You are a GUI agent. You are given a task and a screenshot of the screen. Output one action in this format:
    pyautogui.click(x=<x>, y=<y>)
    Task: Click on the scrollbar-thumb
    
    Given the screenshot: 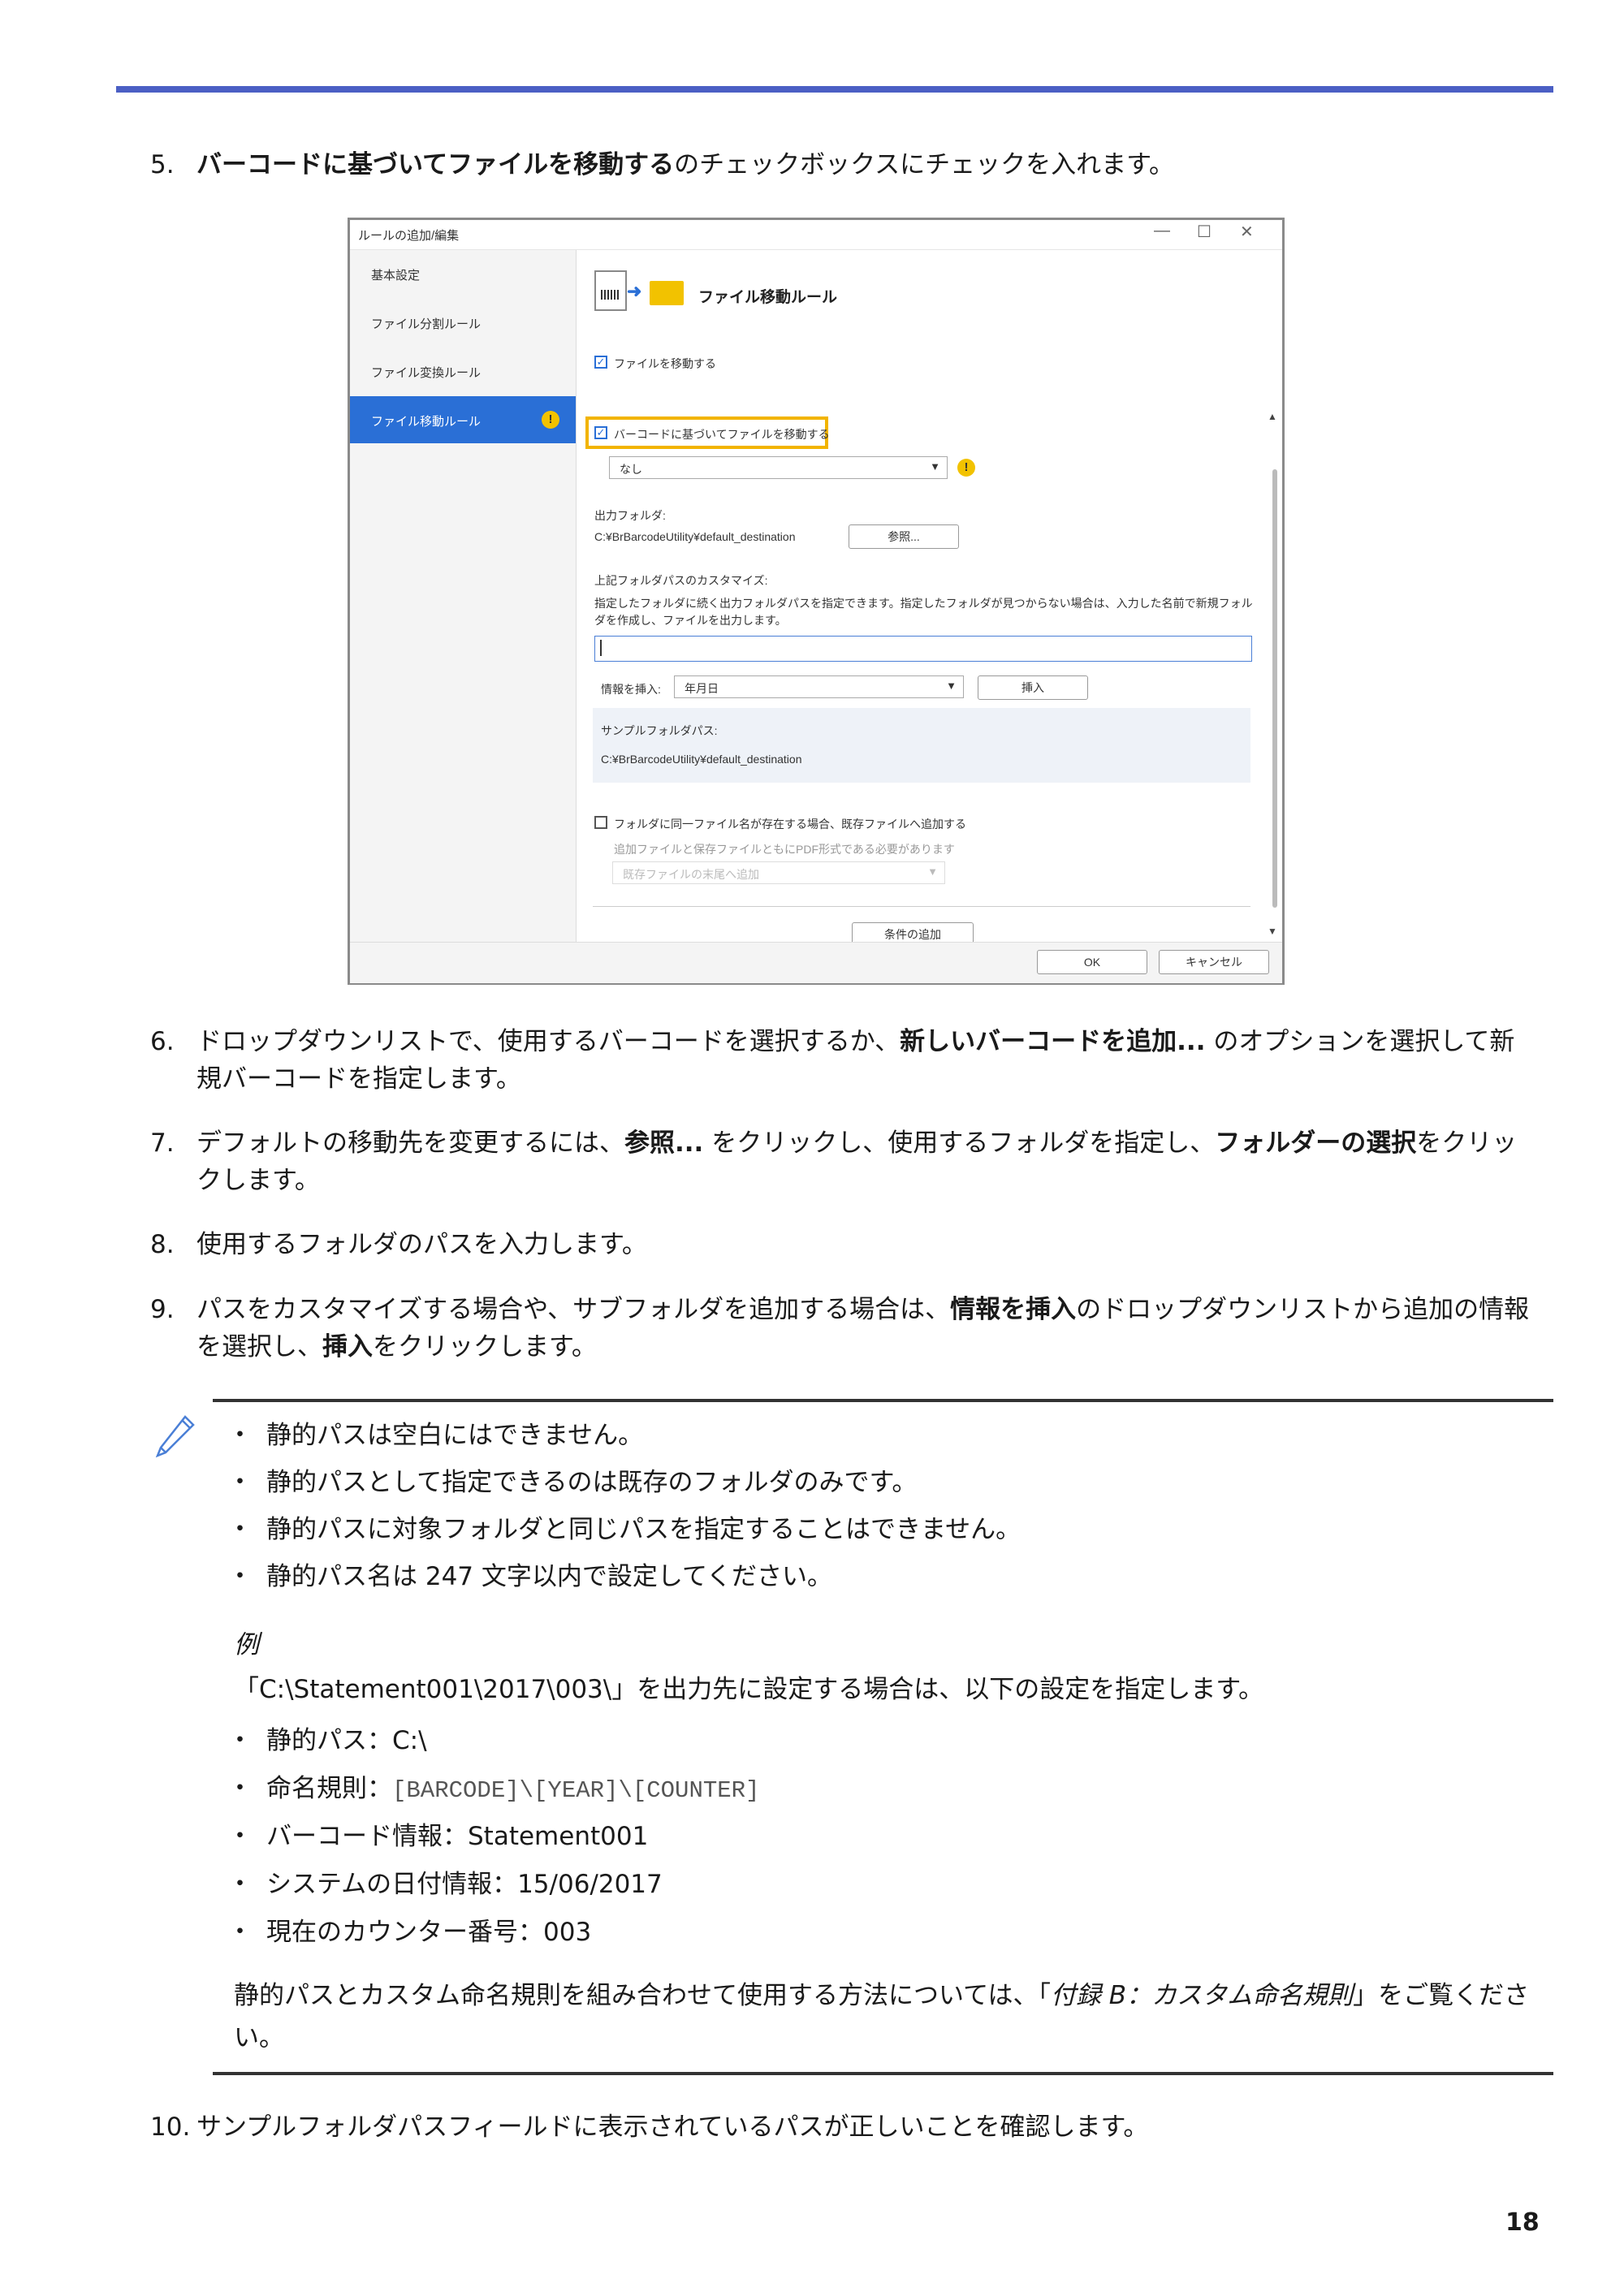 What is the action you would take?
    pyautogui.click(x=1274, y=688)
    